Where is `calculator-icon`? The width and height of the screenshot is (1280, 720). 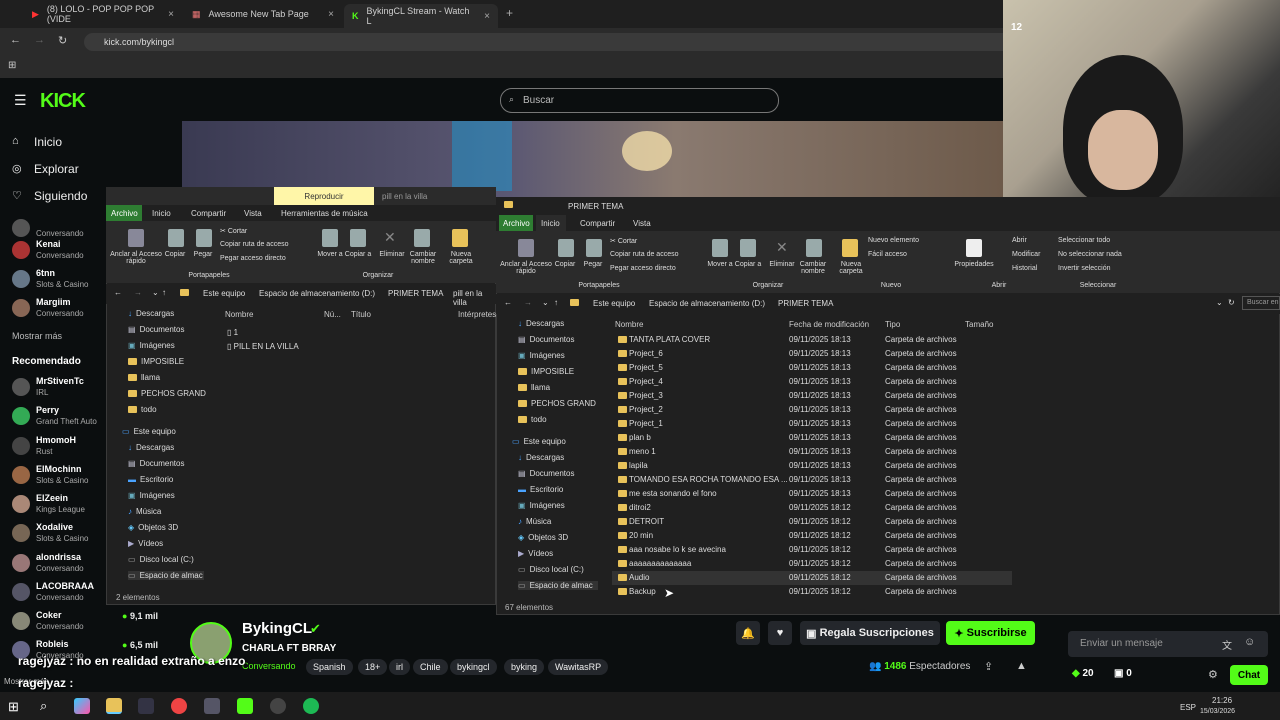 calculator-icon is located at coordinates (146, 706).